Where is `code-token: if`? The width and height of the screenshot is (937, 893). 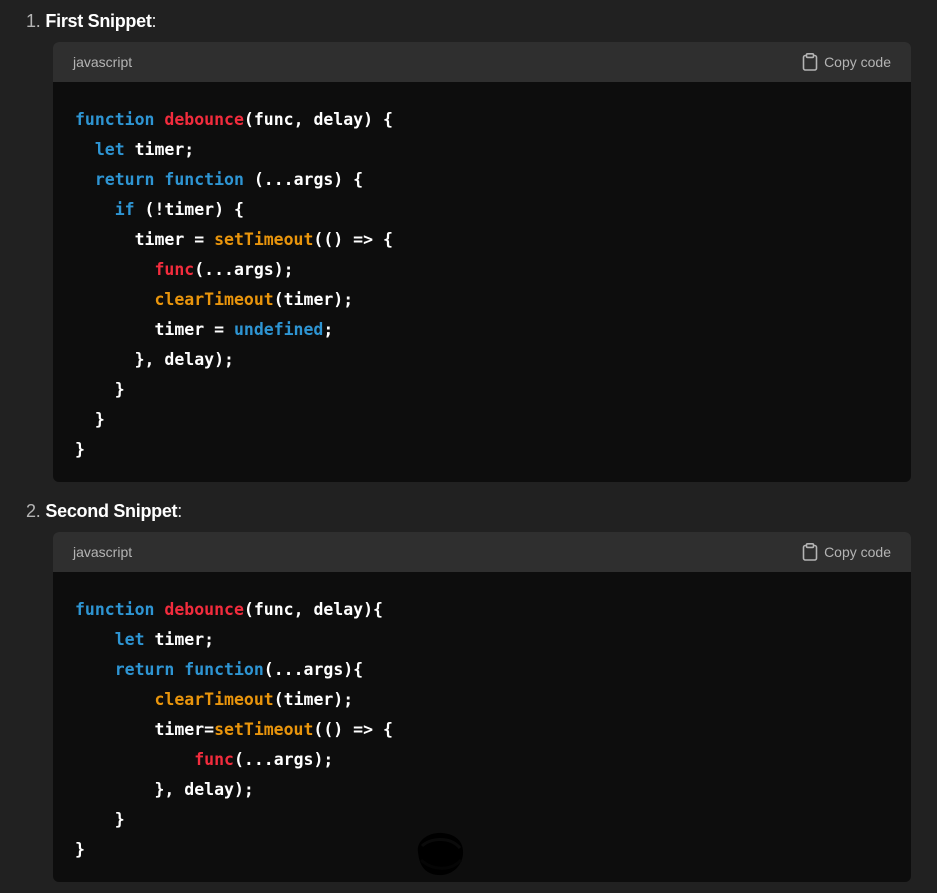
code-token: if is located at coordinates (124, 209).